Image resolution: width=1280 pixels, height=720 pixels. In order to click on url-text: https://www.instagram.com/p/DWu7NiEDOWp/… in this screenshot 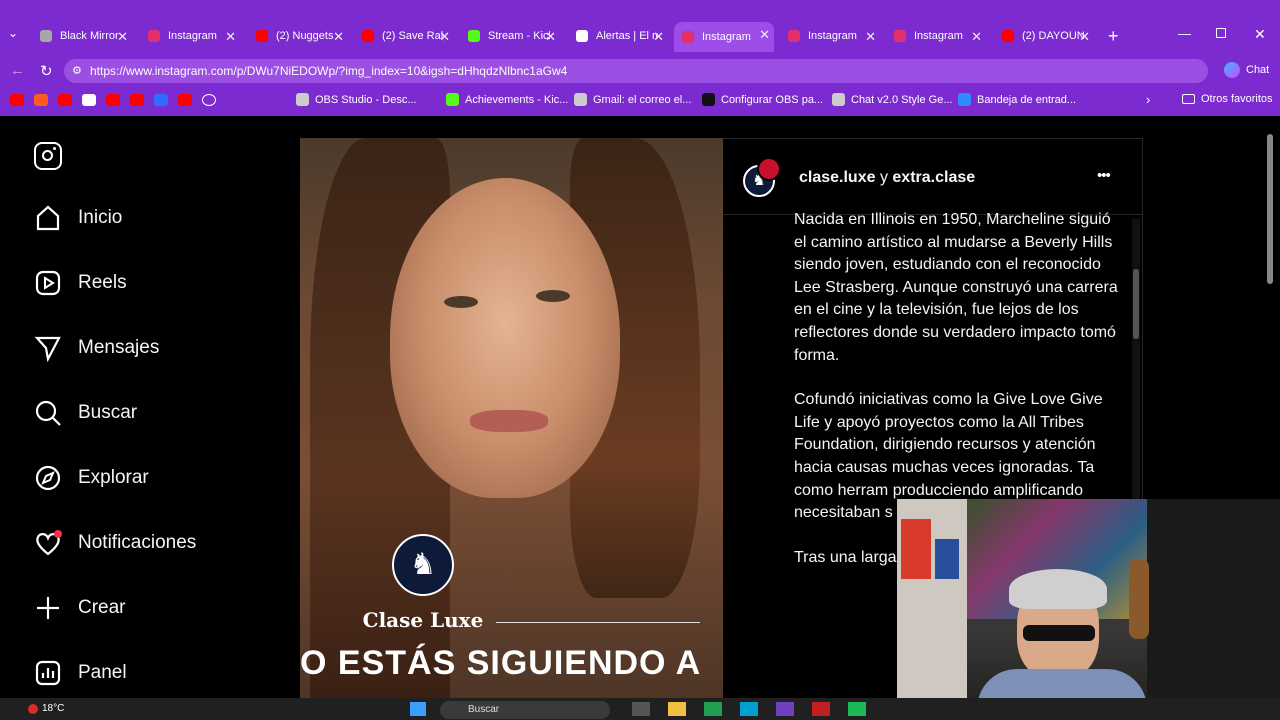, I will do `click(329, 71)`.